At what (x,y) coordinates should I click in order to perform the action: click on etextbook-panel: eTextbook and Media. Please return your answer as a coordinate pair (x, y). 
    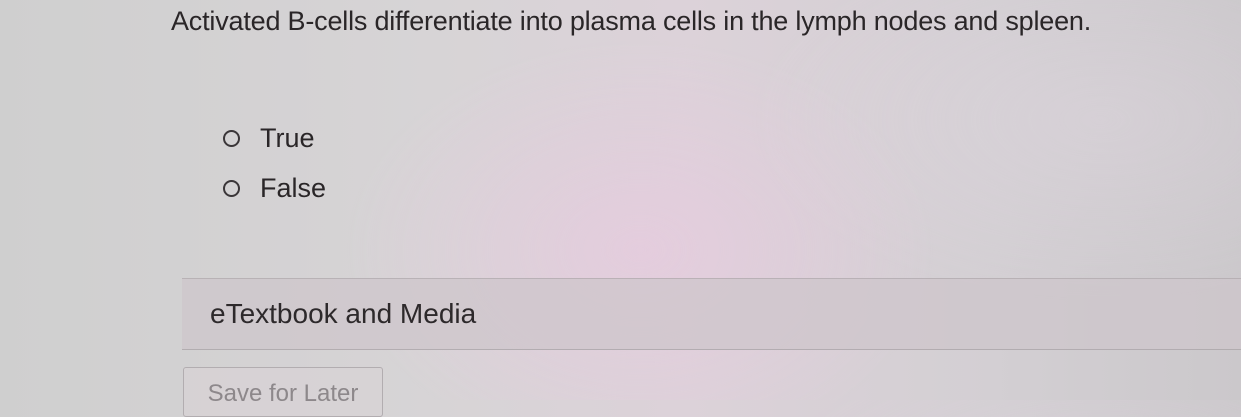
    Looking at the image, I should click on (711, 314).